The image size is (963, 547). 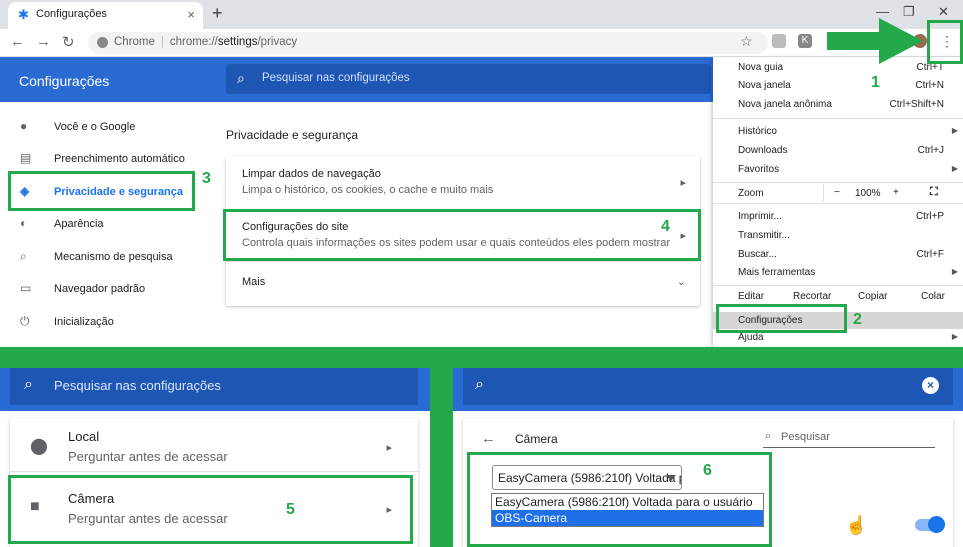 I want to click on tab-title: Configurações, so click(x=71, y=14).